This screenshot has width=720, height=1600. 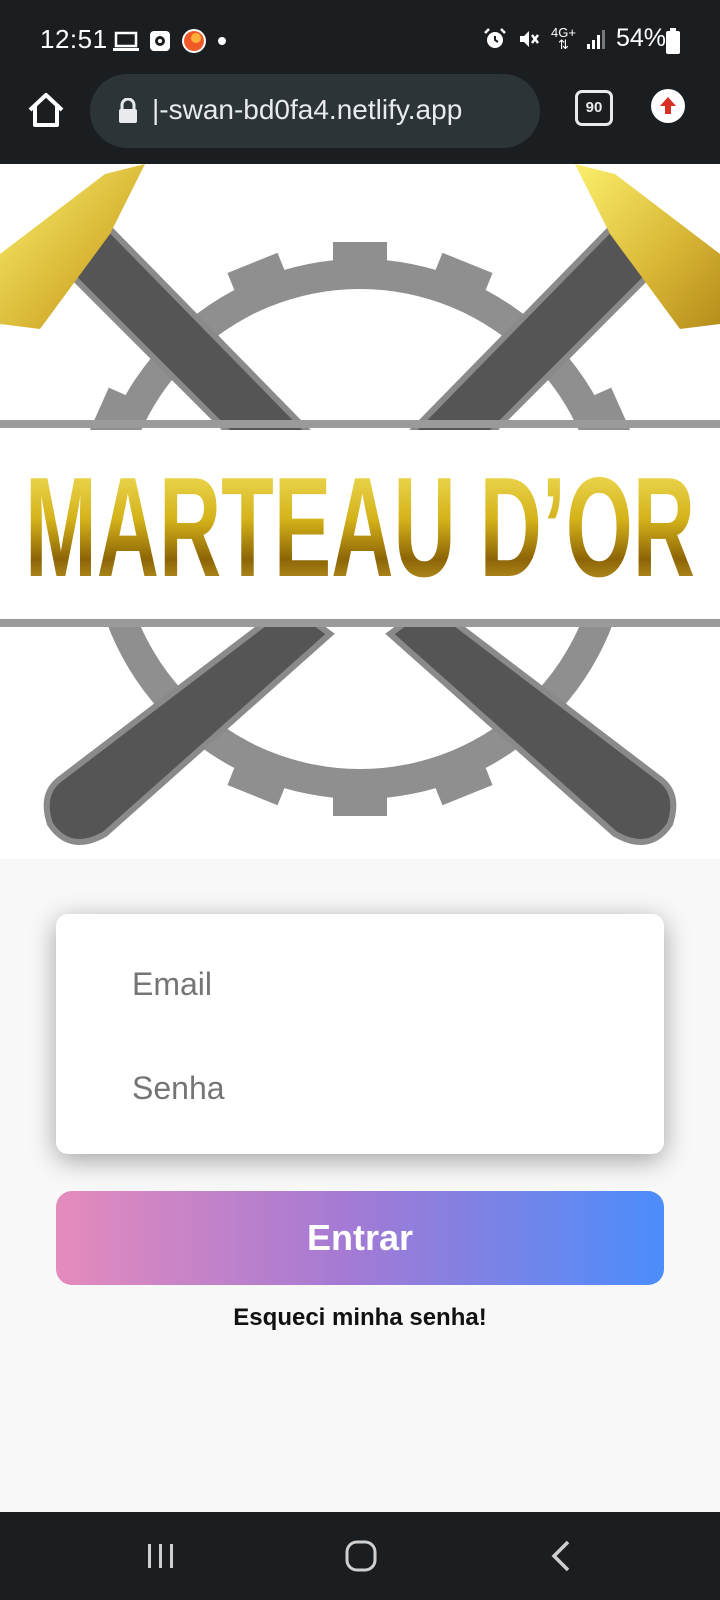 I want to click on address-bar: |-swan-bd0fa4.netlify.app, so click(x=315, y=111).